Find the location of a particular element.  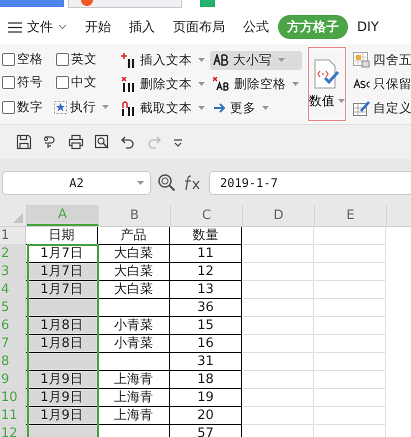

text-tool-button: 删除空格 is located at coordinates (256, 84).